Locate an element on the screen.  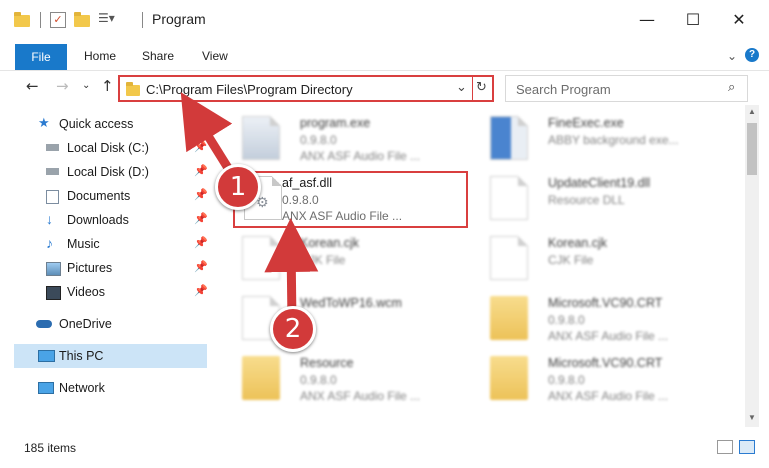
annotation-layer is located at coordinates (249, 207).